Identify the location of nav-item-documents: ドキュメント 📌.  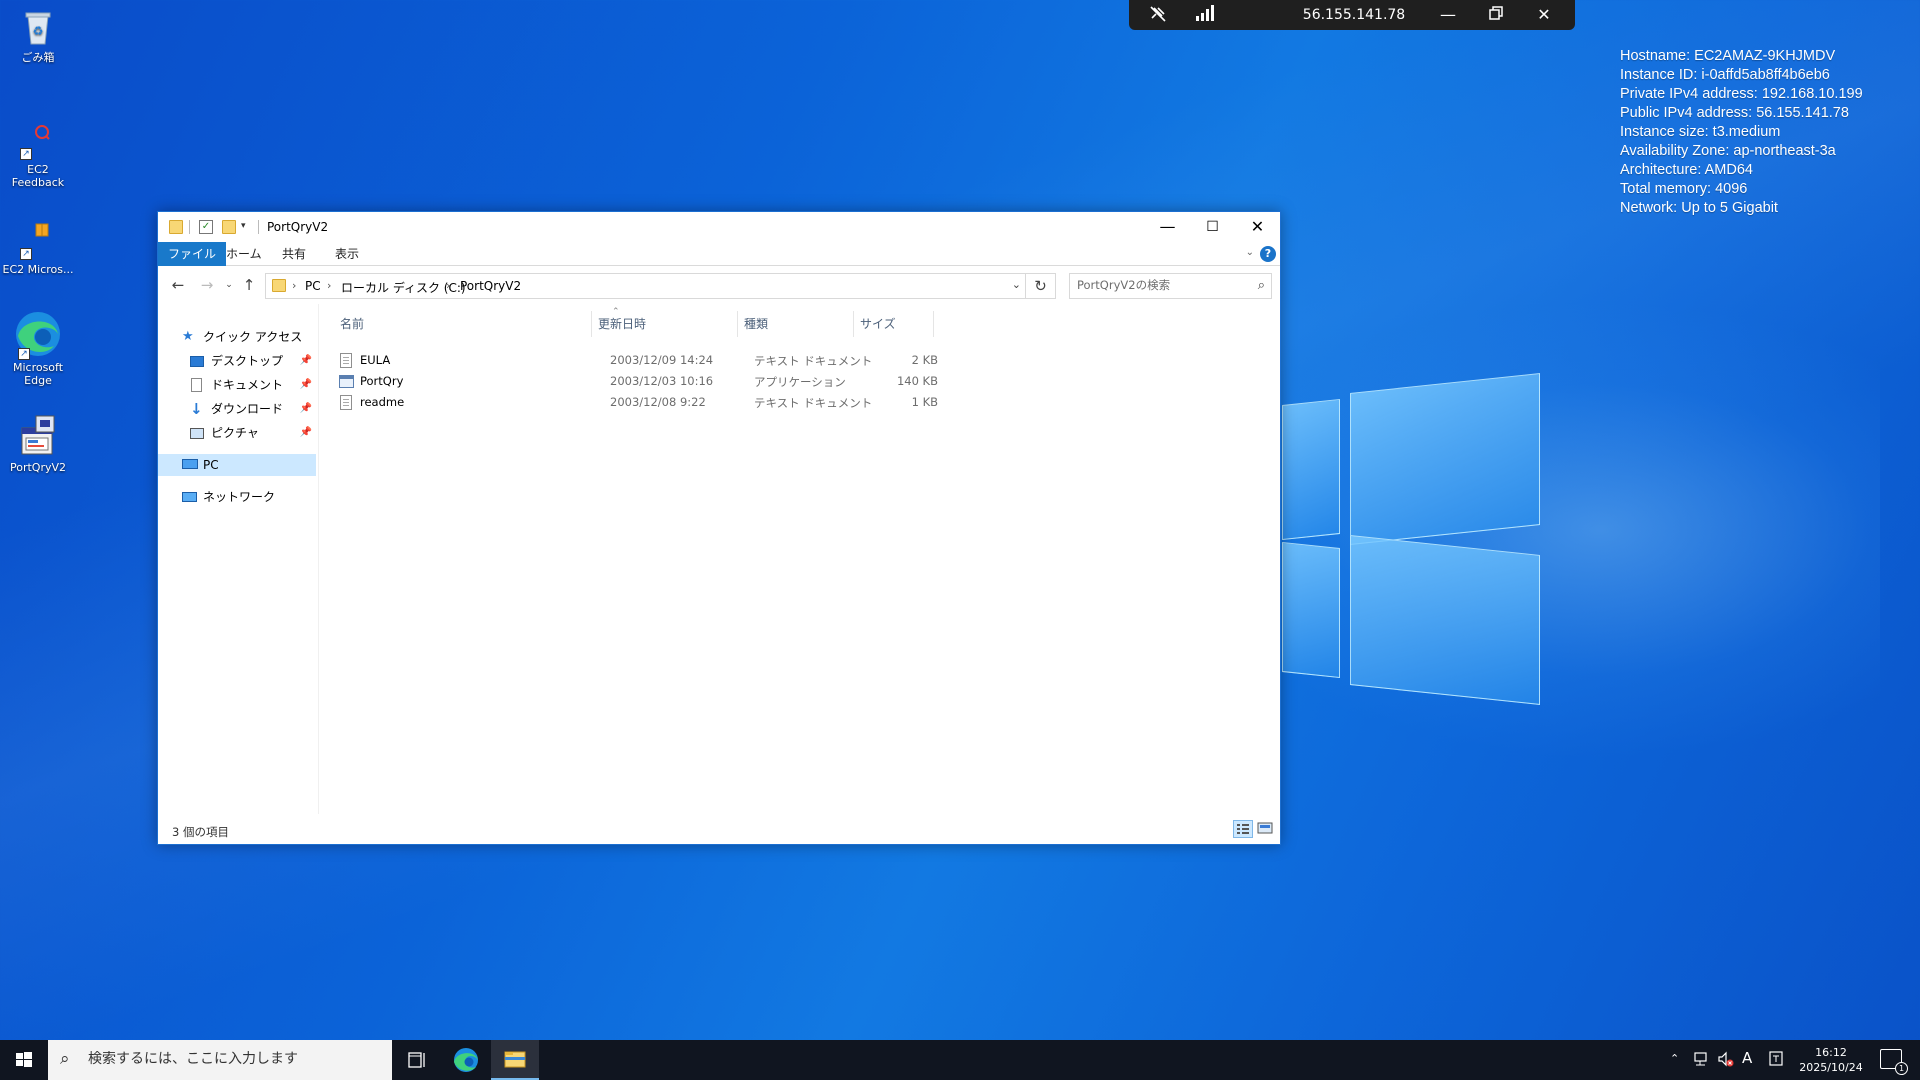
(237, 385).